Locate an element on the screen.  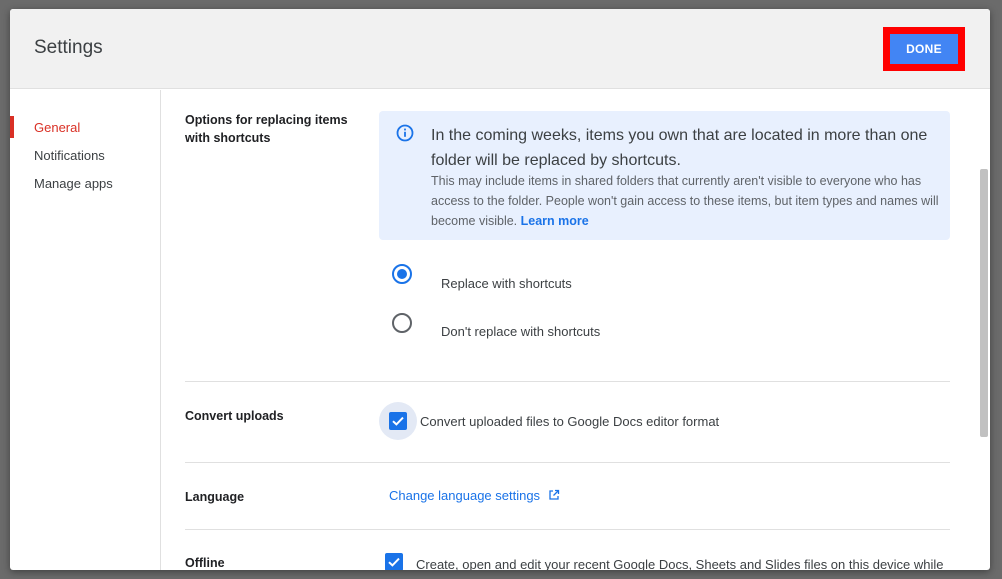
convert-uploads-checkbox is located at coordinates (398, 421).